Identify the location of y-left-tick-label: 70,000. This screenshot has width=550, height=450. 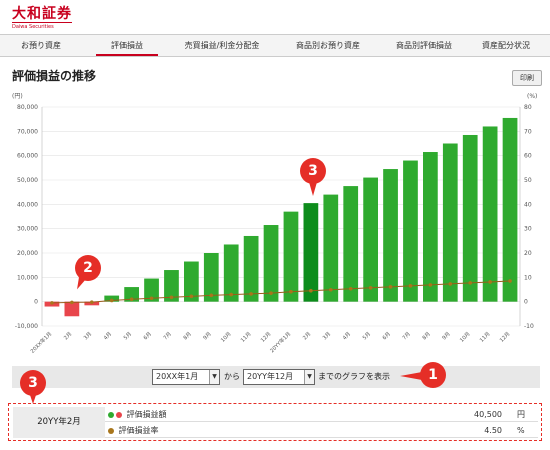
(27, 131).